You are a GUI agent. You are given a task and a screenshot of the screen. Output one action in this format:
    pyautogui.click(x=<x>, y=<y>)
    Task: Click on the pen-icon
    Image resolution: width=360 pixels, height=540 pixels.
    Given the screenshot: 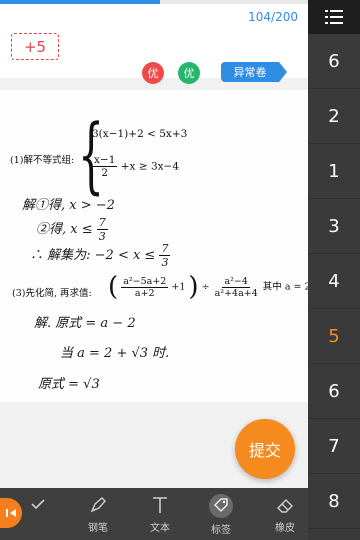 What is the action you would take?
    pyautogui.click(x=98, y=505)
    